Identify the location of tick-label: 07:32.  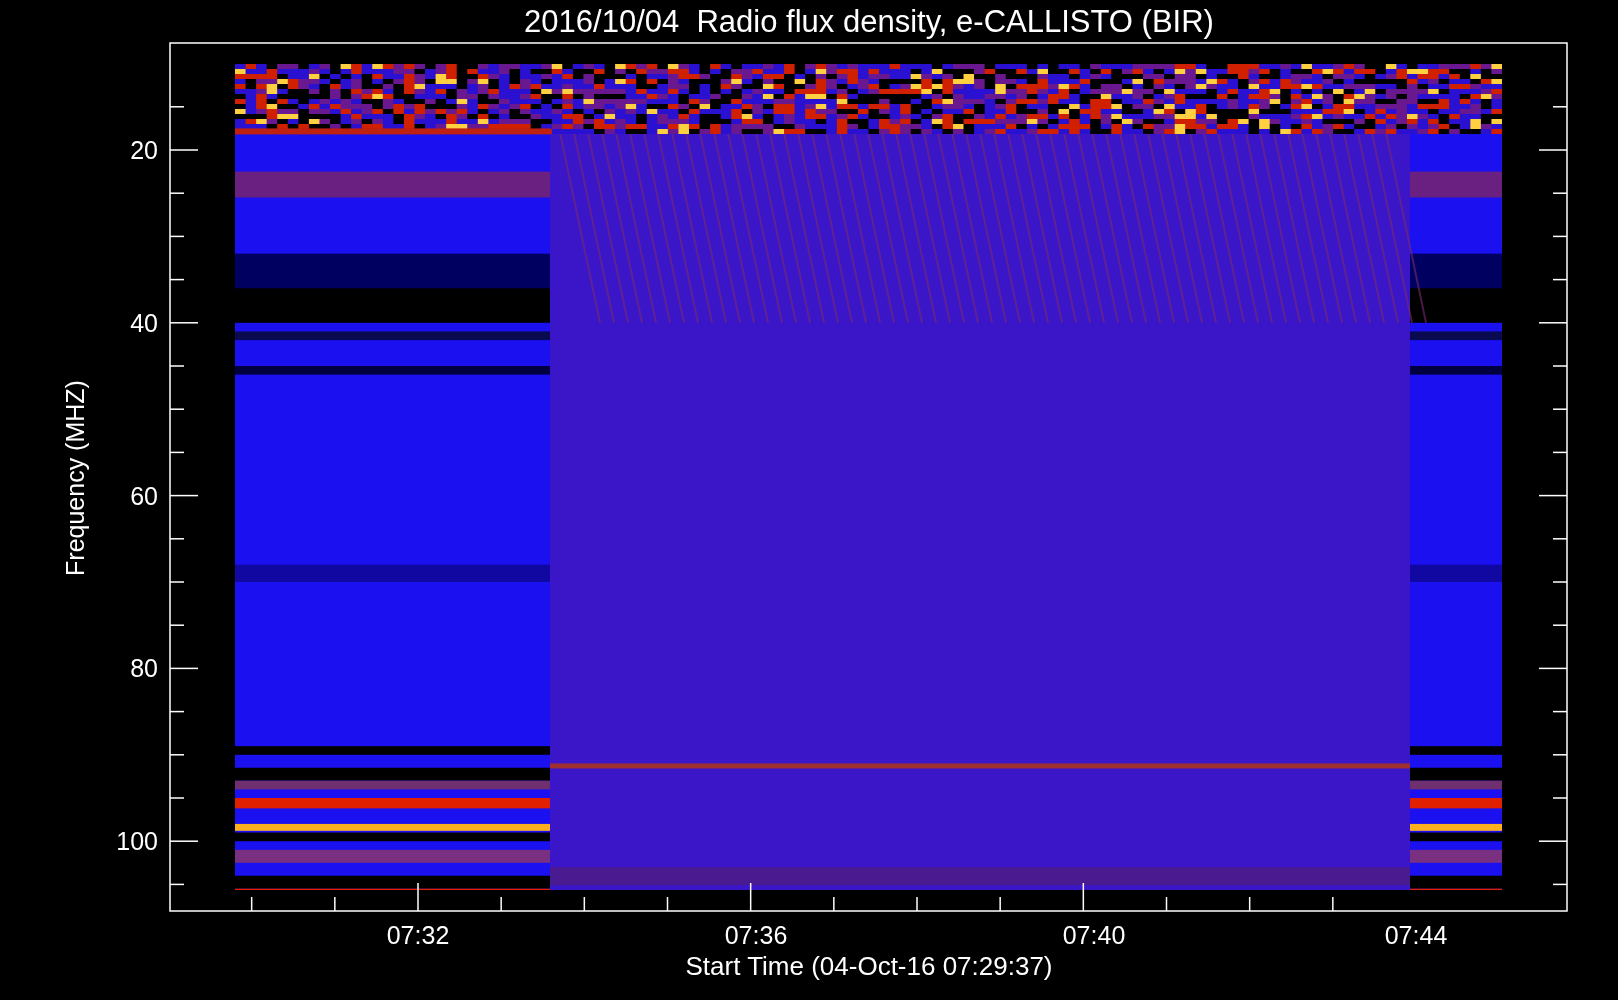
(418, 935).